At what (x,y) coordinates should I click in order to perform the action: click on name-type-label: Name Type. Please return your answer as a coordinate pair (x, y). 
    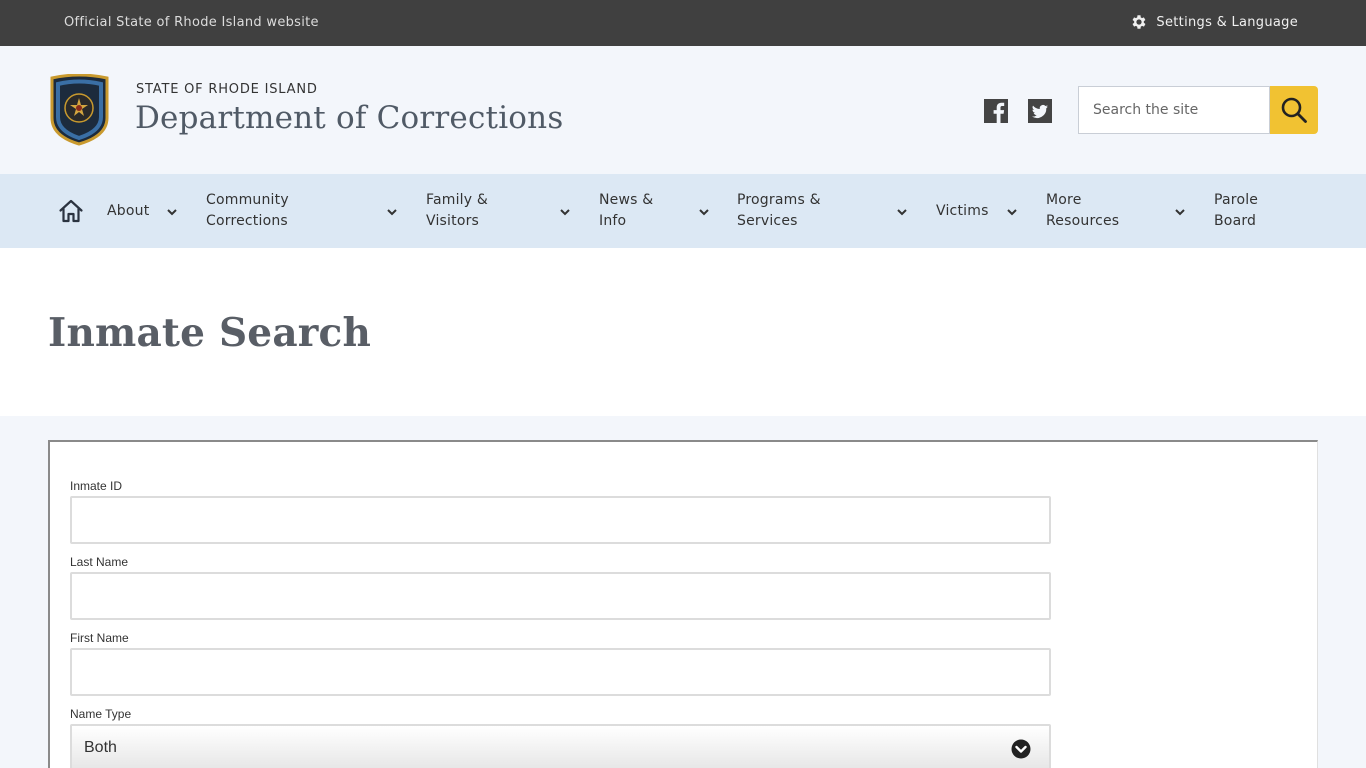
    Looking at the image, I should click on (101, 714).